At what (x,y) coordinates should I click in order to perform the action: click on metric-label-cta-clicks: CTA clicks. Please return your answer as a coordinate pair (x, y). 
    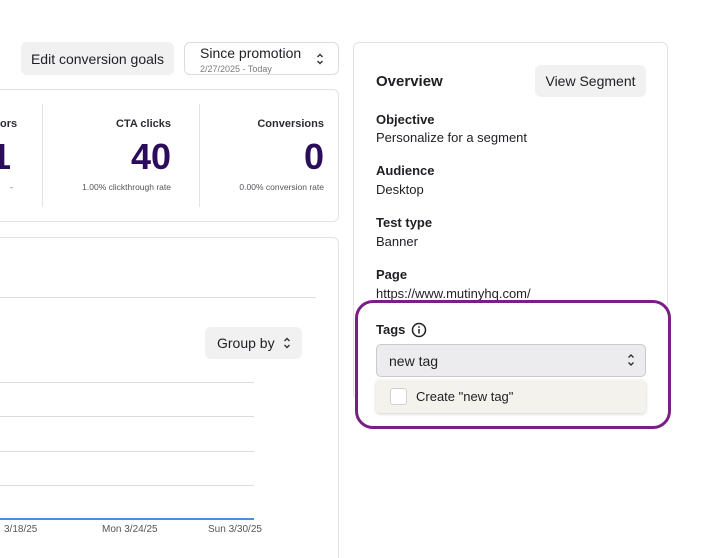
    Looking at the image, I should click on (143, 124).